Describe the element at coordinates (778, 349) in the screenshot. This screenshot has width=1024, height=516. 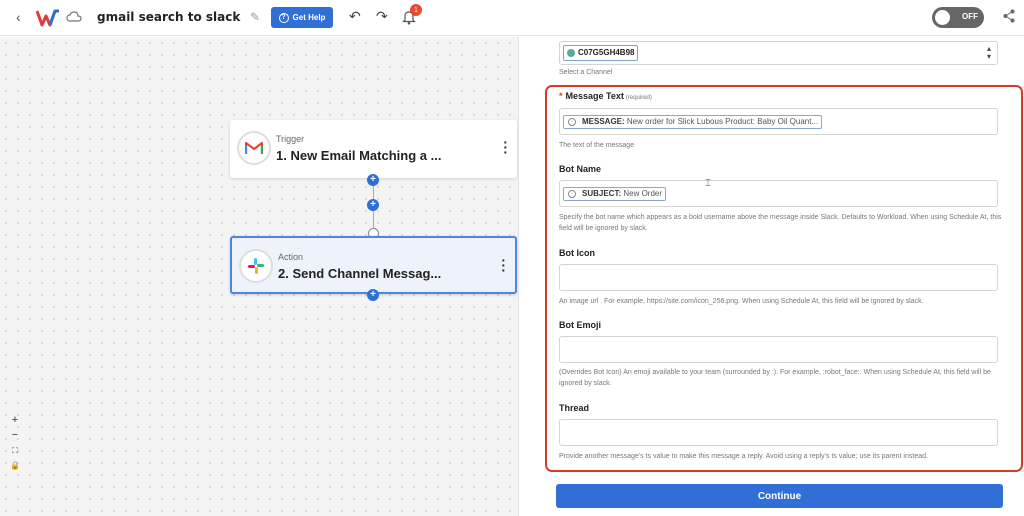
I see `bot-emoji-input` at that location.